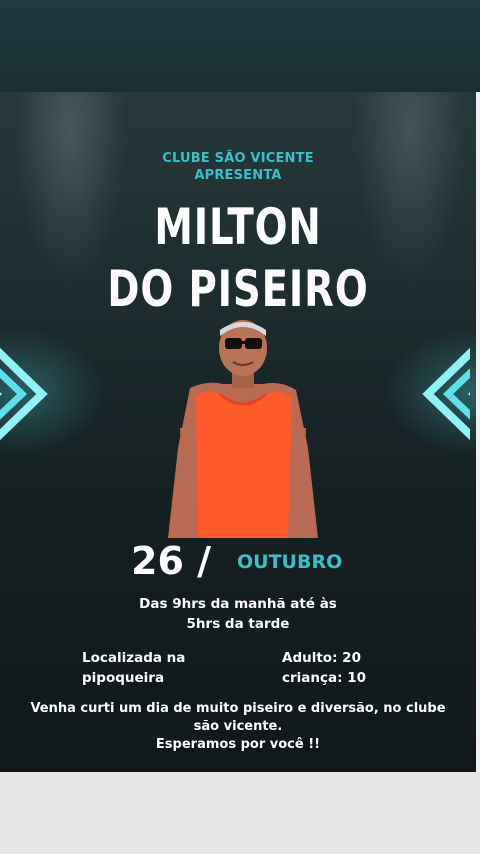 The width and height of the screenshot is (480, 854). Describe the element at coordinates (290, 562) in the screenshot. I see `event-month: OUTUBRO` at that location.